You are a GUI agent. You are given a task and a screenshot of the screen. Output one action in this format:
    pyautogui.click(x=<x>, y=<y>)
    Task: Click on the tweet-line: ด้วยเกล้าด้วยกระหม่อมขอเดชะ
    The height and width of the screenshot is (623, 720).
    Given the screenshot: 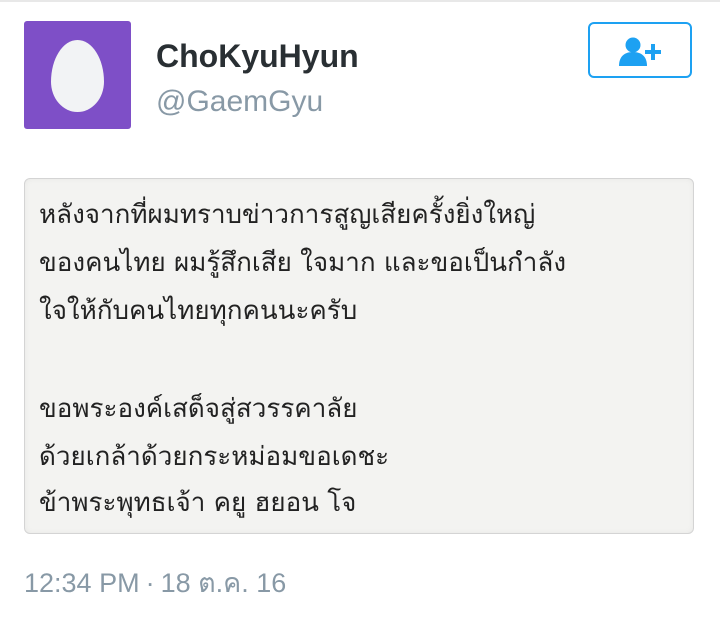 What is the action you would take?
    pyautogui.click(x=214, y=457)
    